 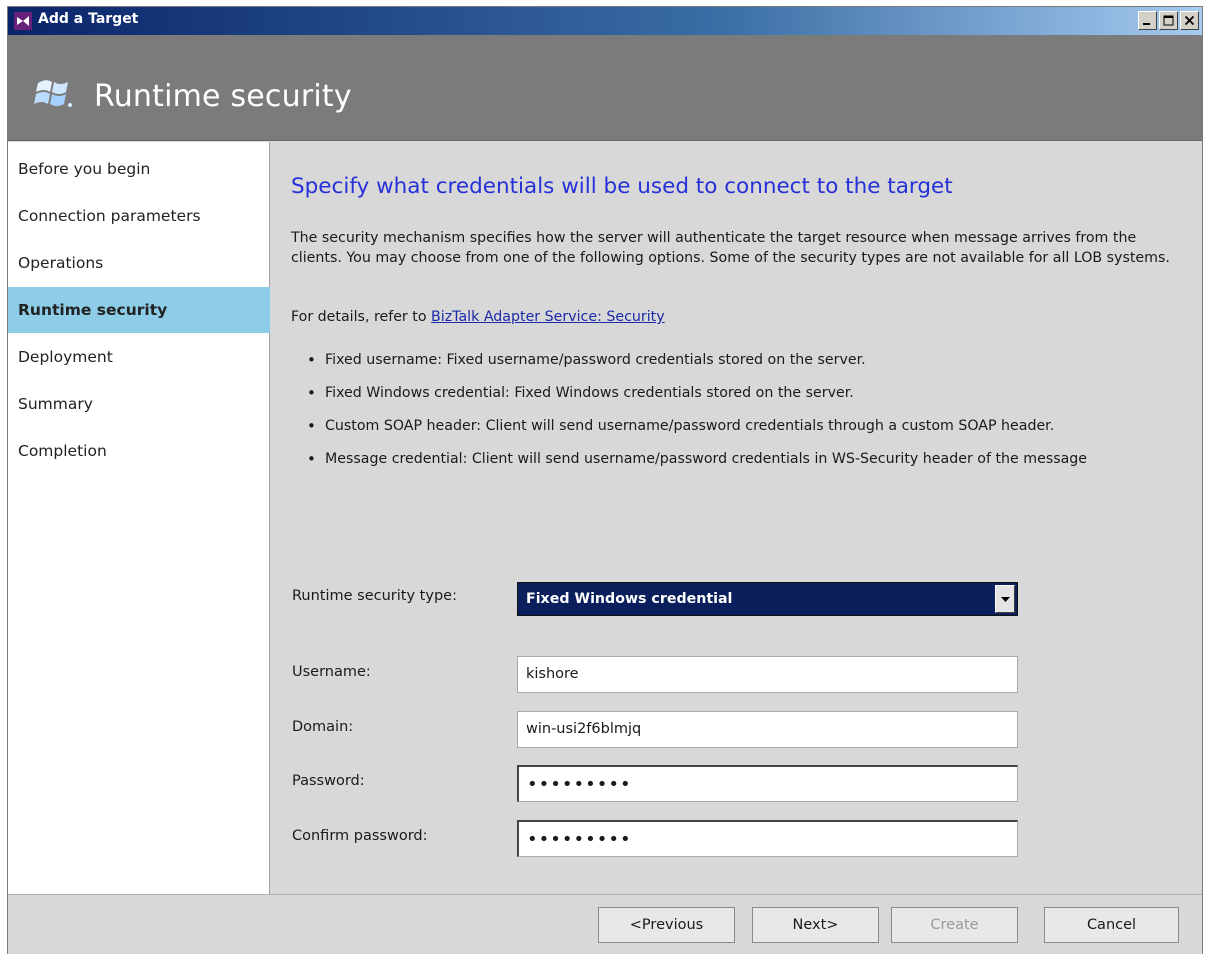 What do you see at coordinates (139, 451) in the screenshot?
I see `sidebar-item-completion: Completion` at bounding box center [139, 451].